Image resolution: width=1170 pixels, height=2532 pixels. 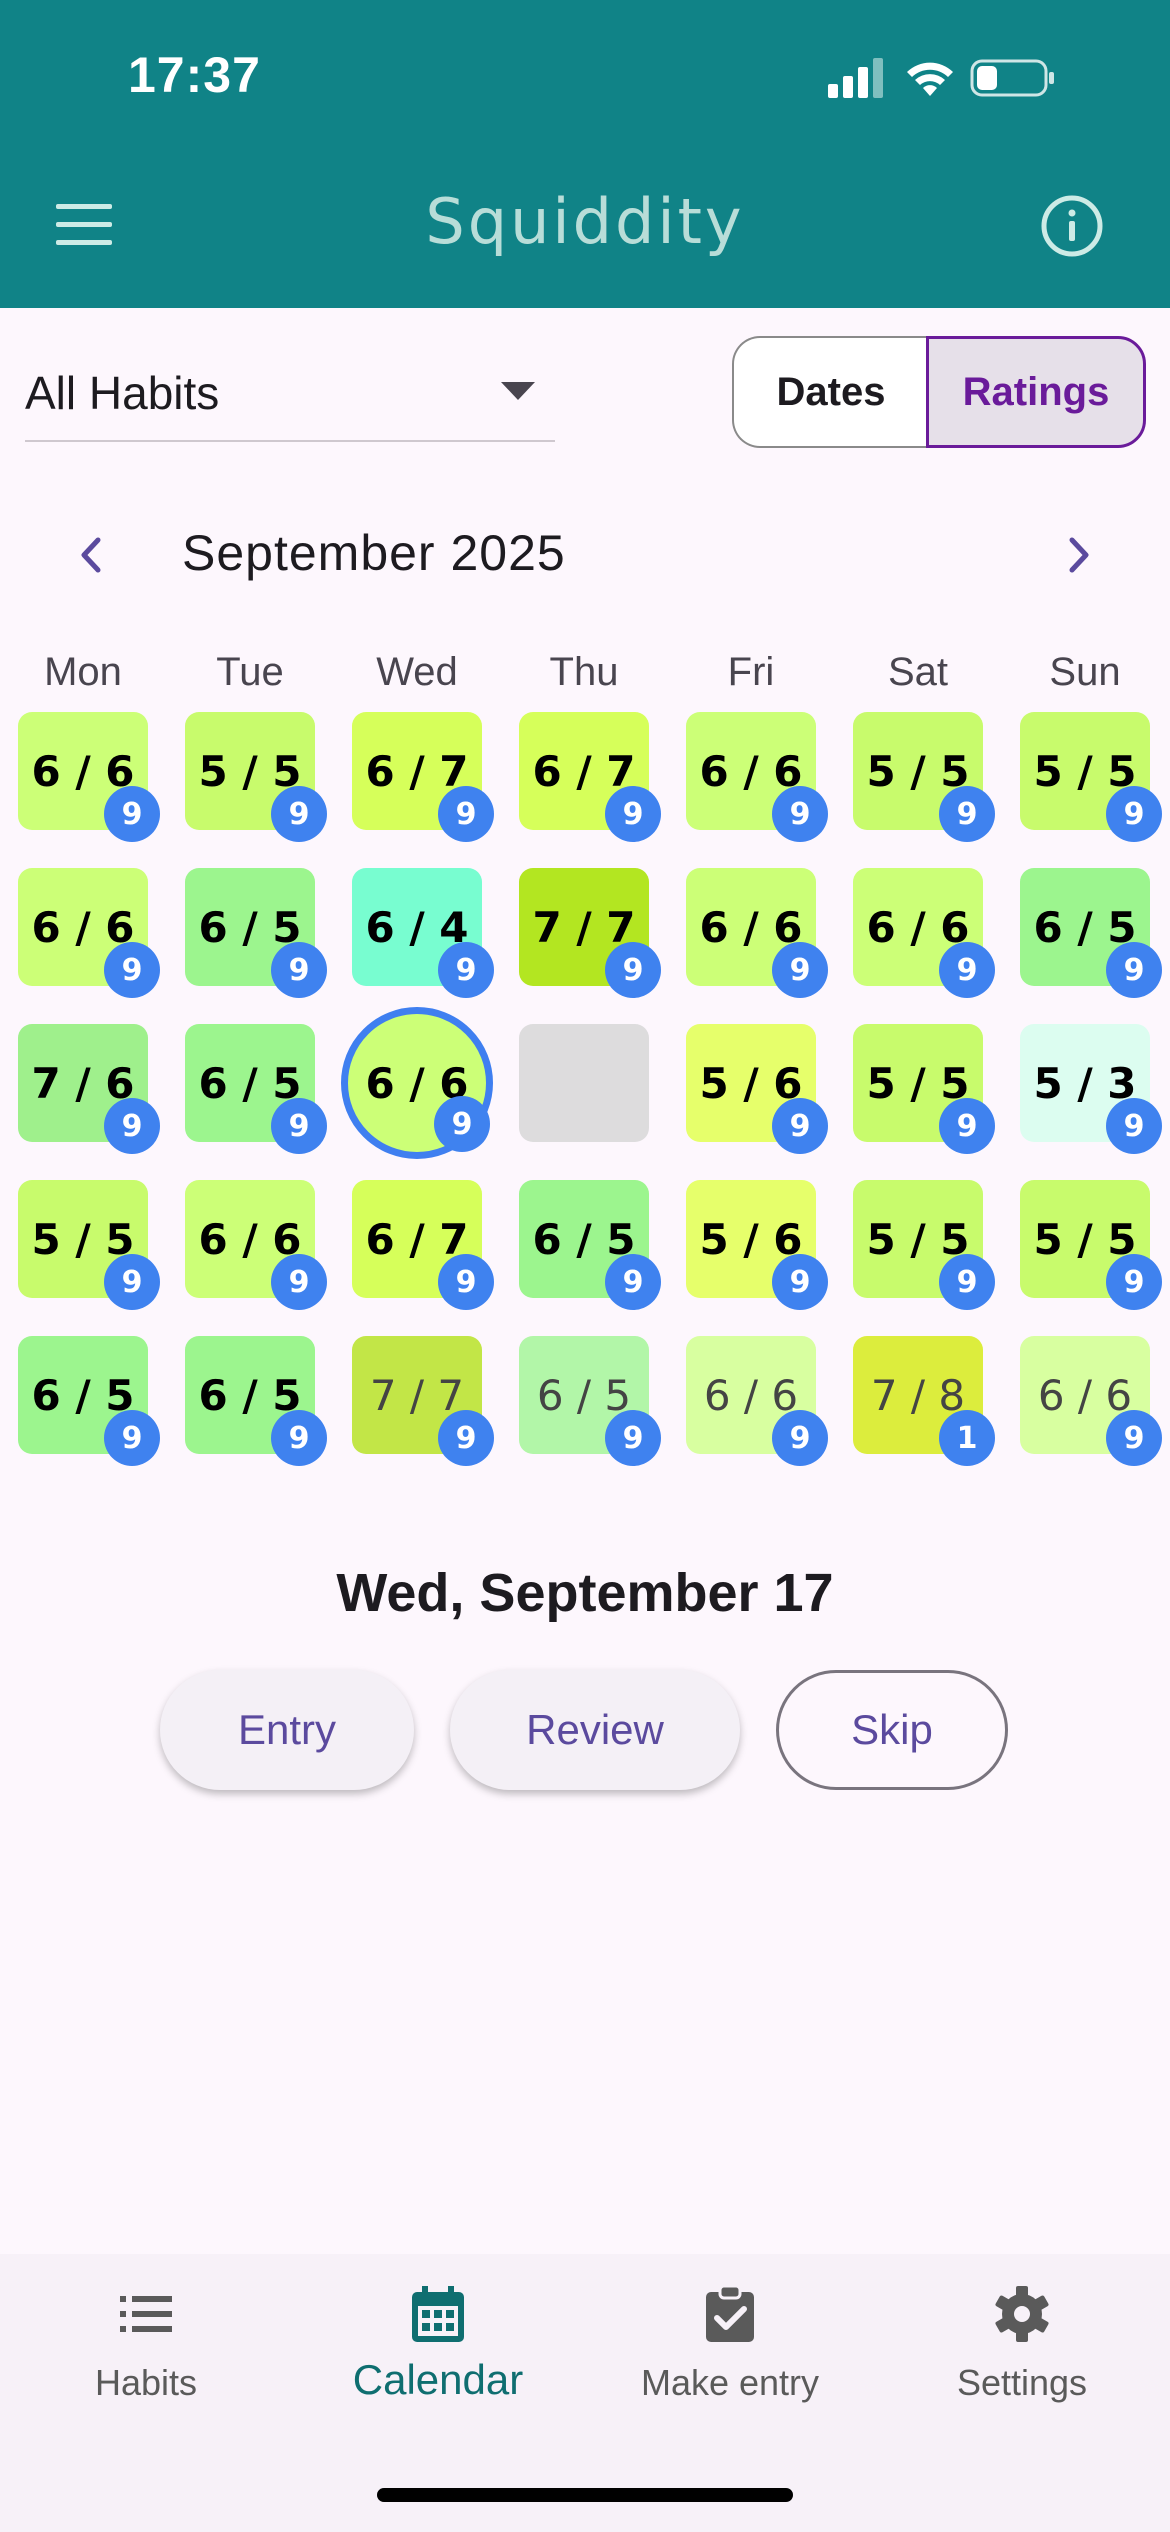 What do you see at coordinates (585, 1593) in the screenshot?
I see `selected-date-title: Wed, September 17` at bounding box center [585, 1593].